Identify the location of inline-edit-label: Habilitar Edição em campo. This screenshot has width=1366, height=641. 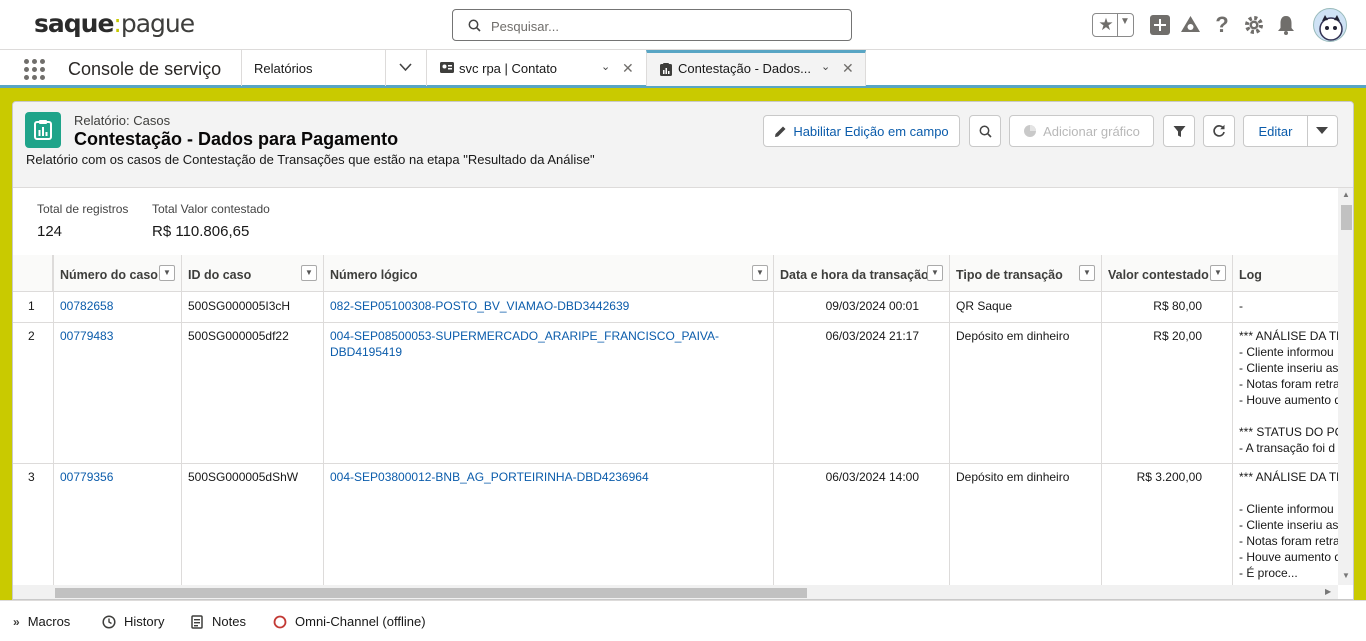
(871, 131).